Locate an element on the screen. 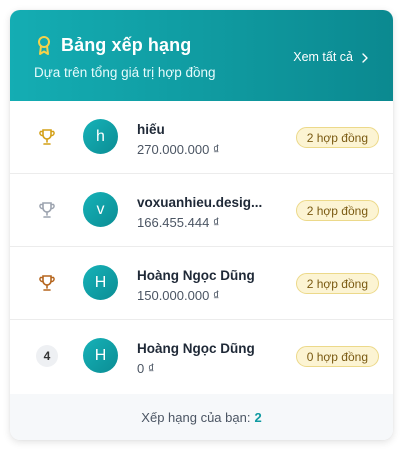  title-row: Bảng xếp hạng is located at coordinates (114, 45).